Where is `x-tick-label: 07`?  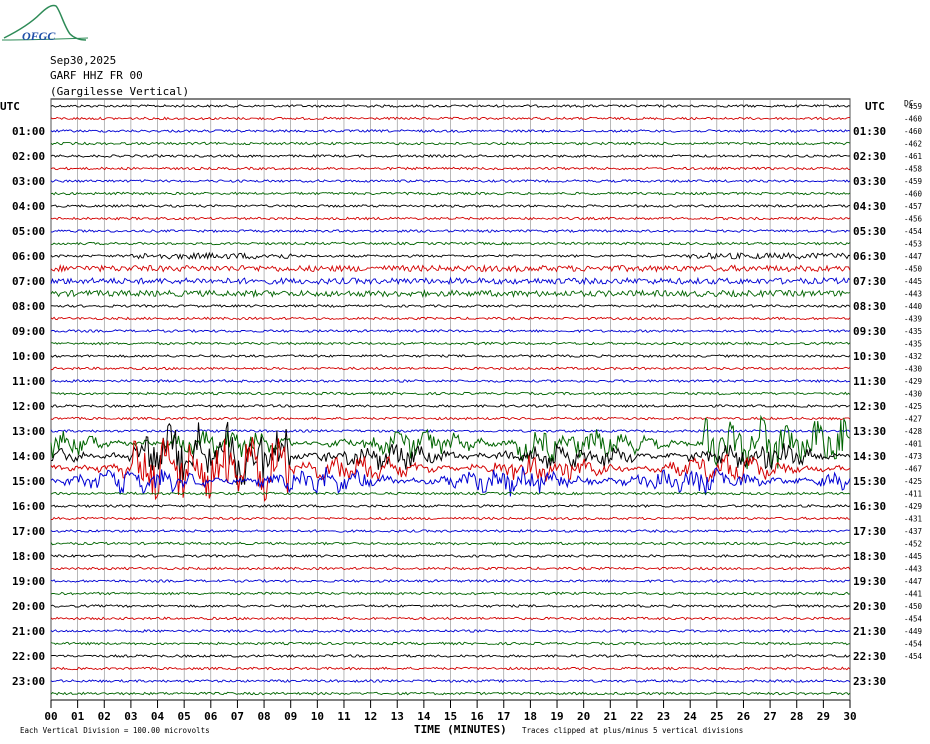
x-tick-label: 07 is located at coordinates (237, 716).